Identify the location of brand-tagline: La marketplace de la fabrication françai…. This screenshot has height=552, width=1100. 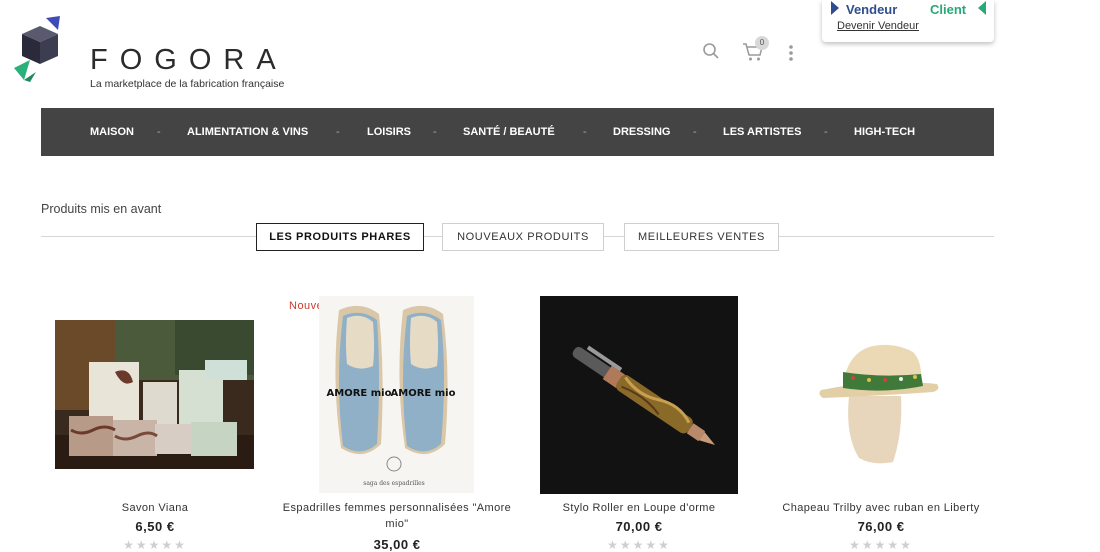
(187, 84).